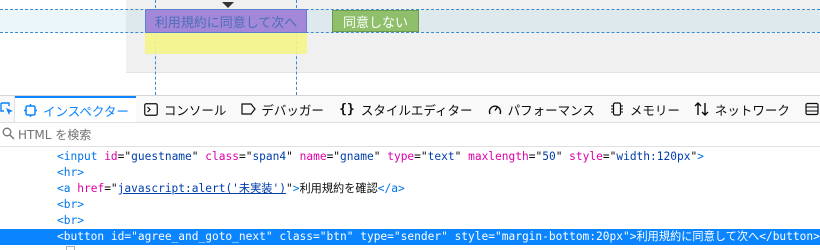  I want to click on agree-and-next-button: 利用規約に同意して次へ, so click(226, 21).